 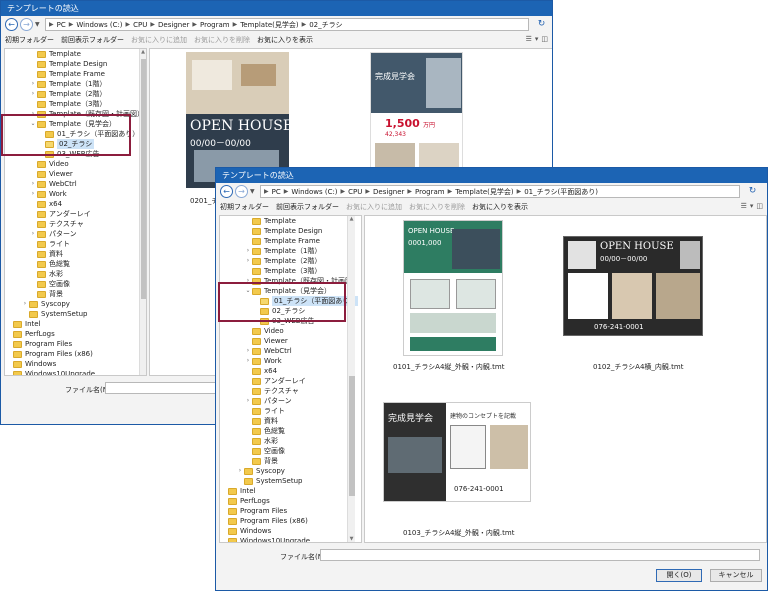 I want to click on breadcrumb-current: 02_チラシ, so click(x=325, y=25).